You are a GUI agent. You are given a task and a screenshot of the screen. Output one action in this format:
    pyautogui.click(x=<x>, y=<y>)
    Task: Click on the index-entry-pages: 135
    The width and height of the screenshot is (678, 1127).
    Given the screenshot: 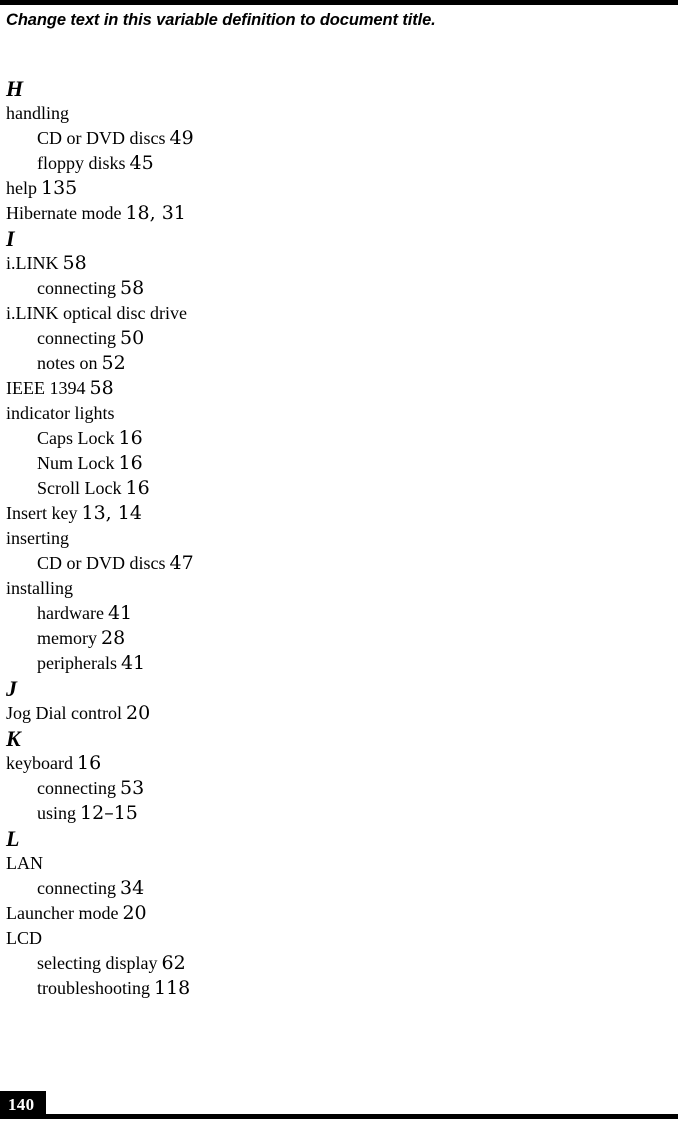 What is the action you would take?
    pyautogui.click(x=59, y=188)
    